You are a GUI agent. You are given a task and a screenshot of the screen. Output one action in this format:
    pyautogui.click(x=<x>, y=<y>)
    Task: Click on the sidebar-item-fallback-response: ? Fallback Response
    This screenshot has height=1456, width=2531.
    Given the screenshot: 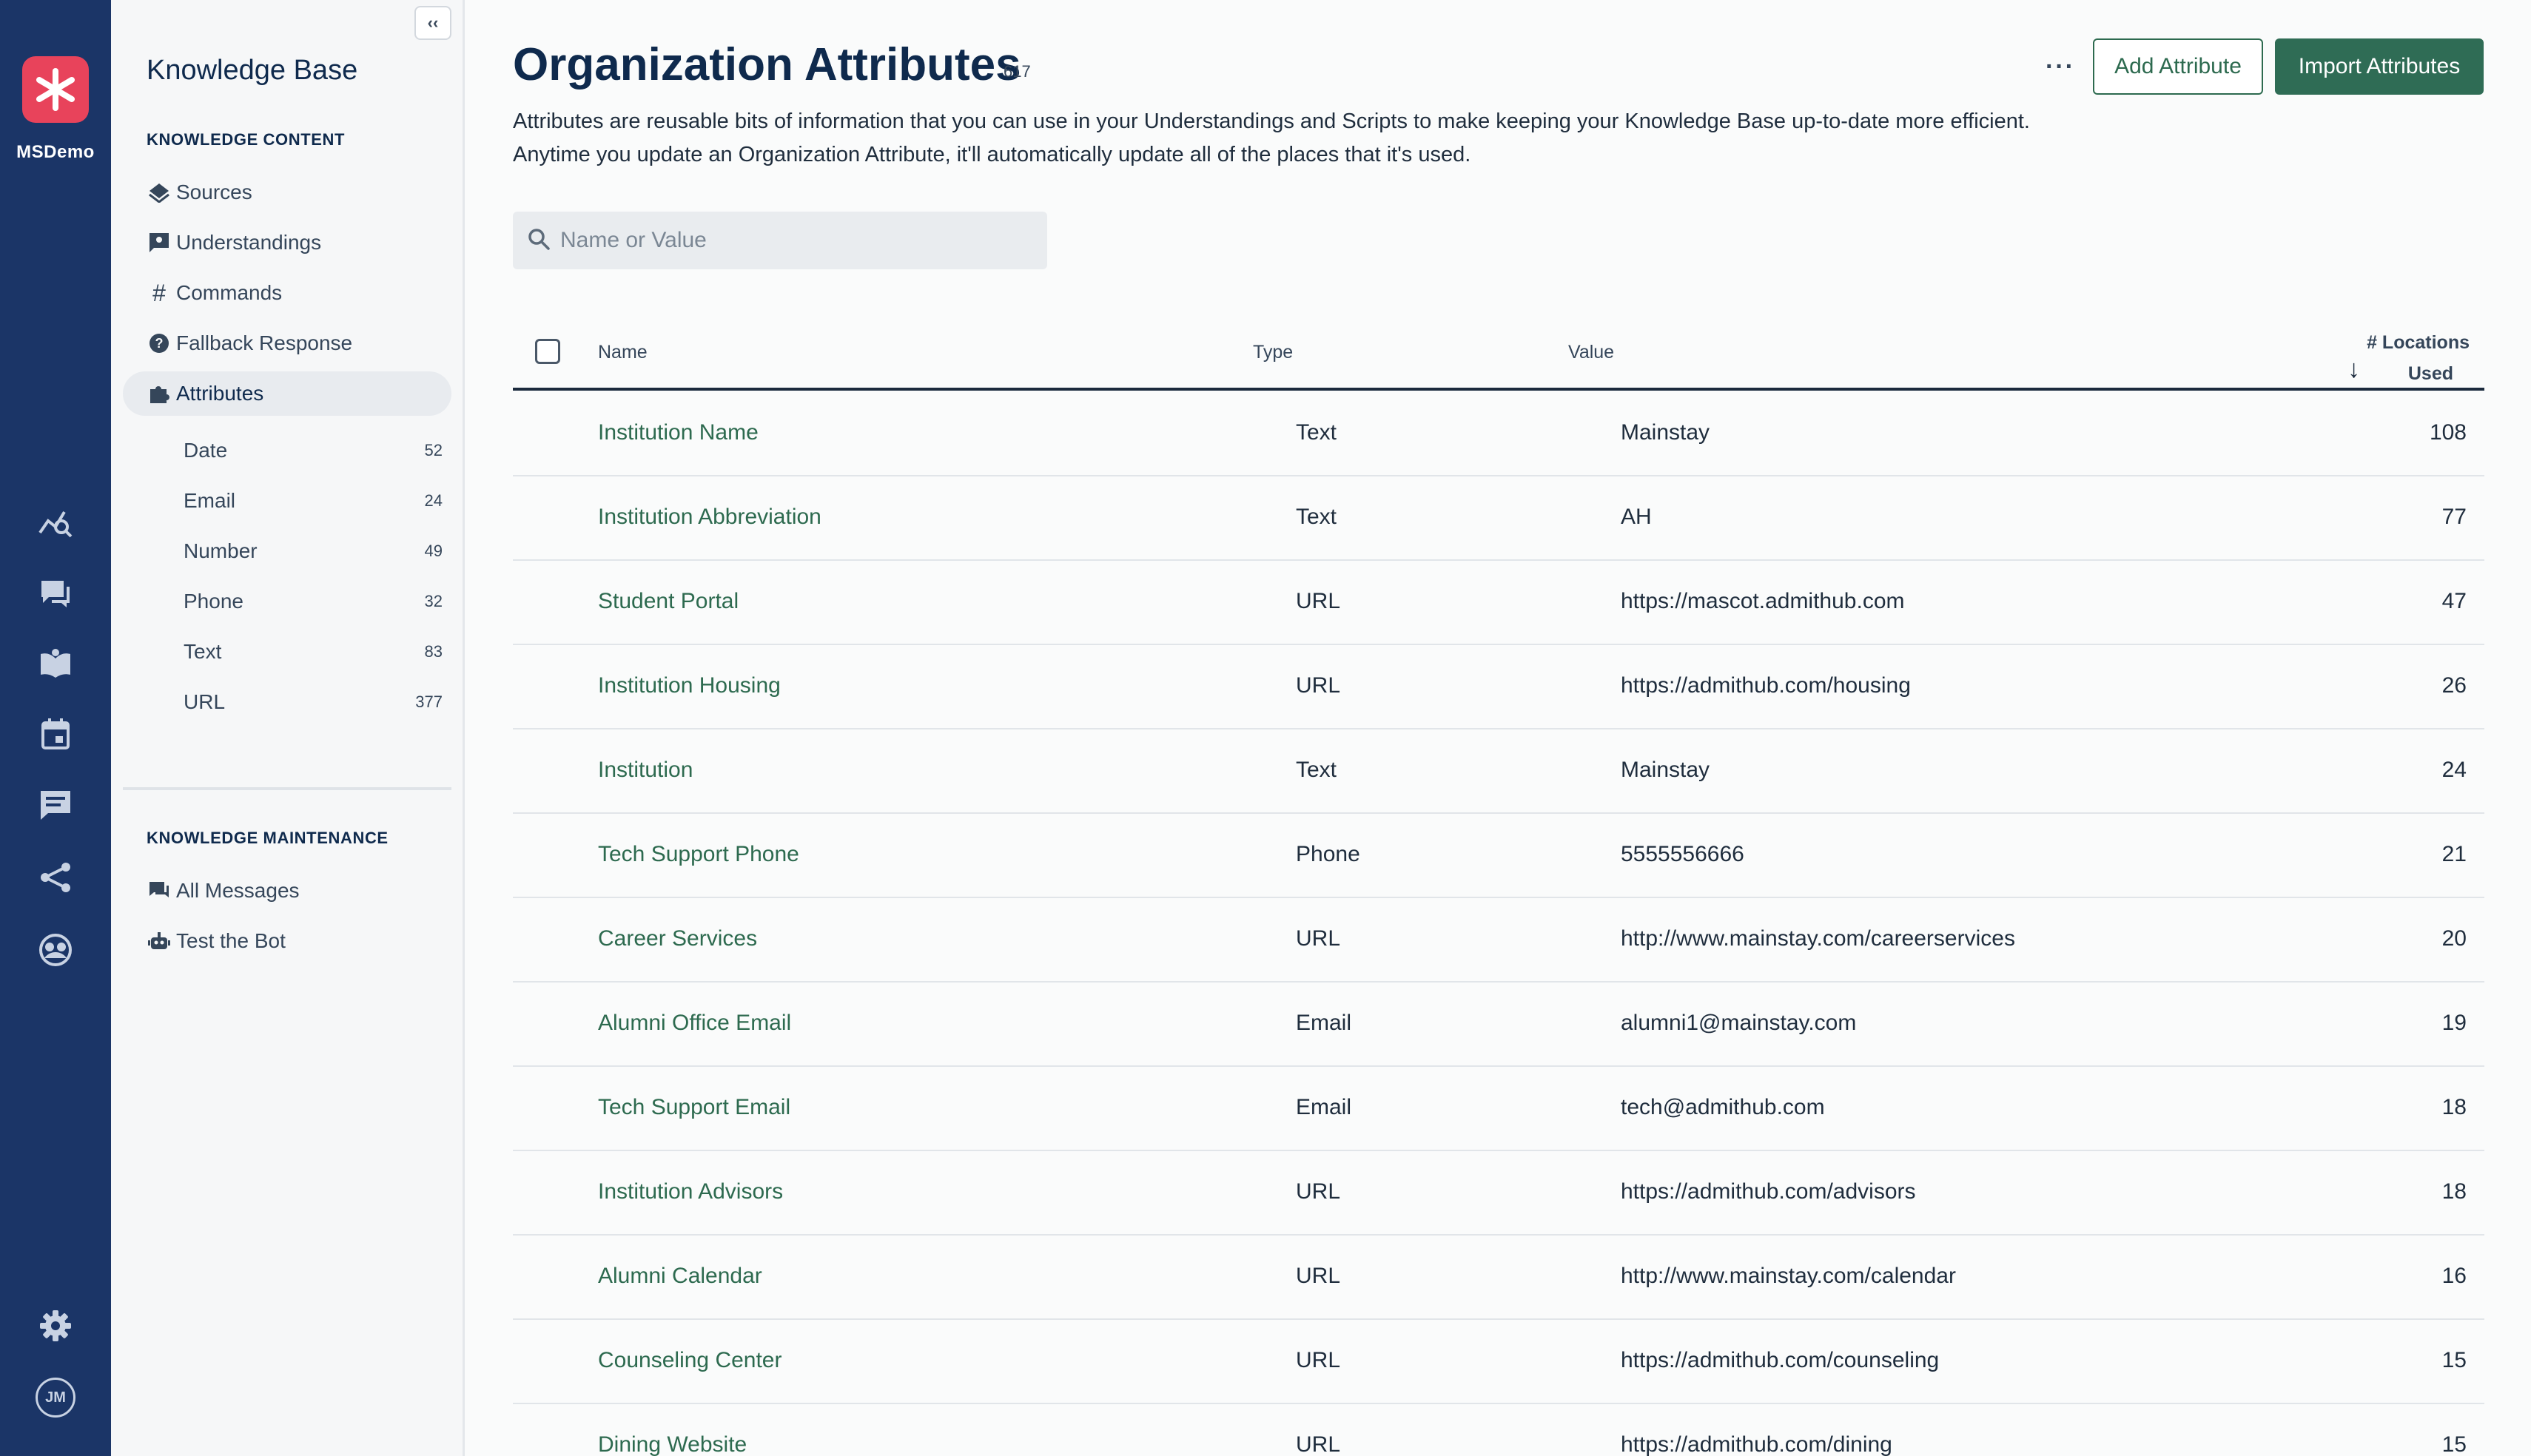 What is the action you would take?
    pyautogui.click(x=287, y=343)
    